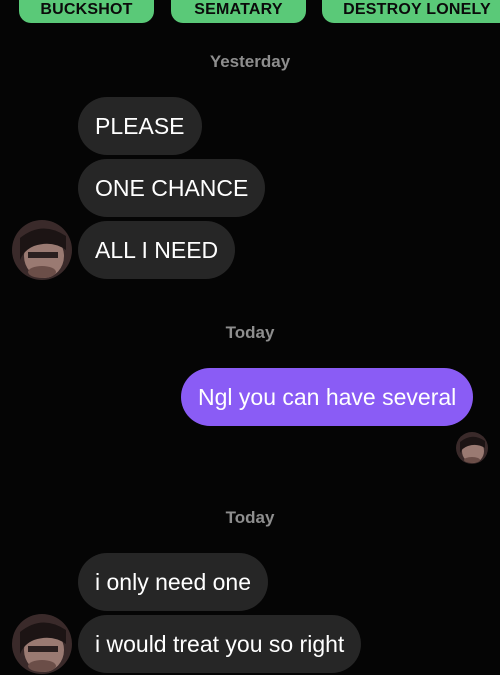 This screenshot has height=675, width=500. Describe the element at coordinates (327, 397) in the screenshot. I see `message-bubble-outgoing: Ngl you can have several` at that location.